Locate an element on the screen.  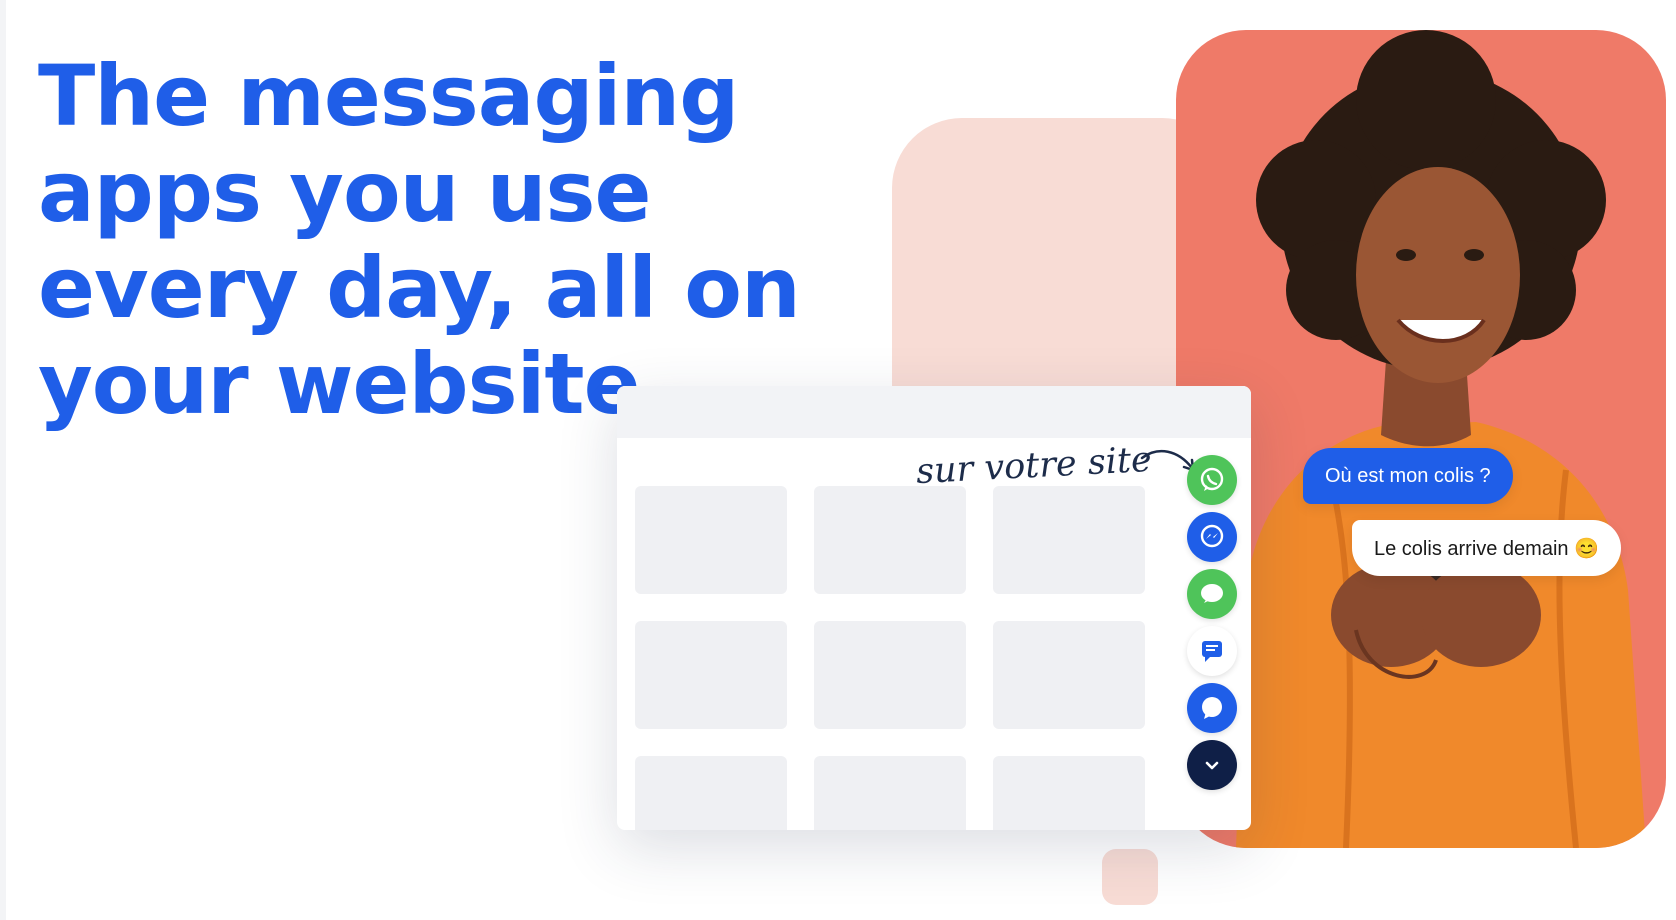
imessage-icon is located at coordinates (1212, 593).